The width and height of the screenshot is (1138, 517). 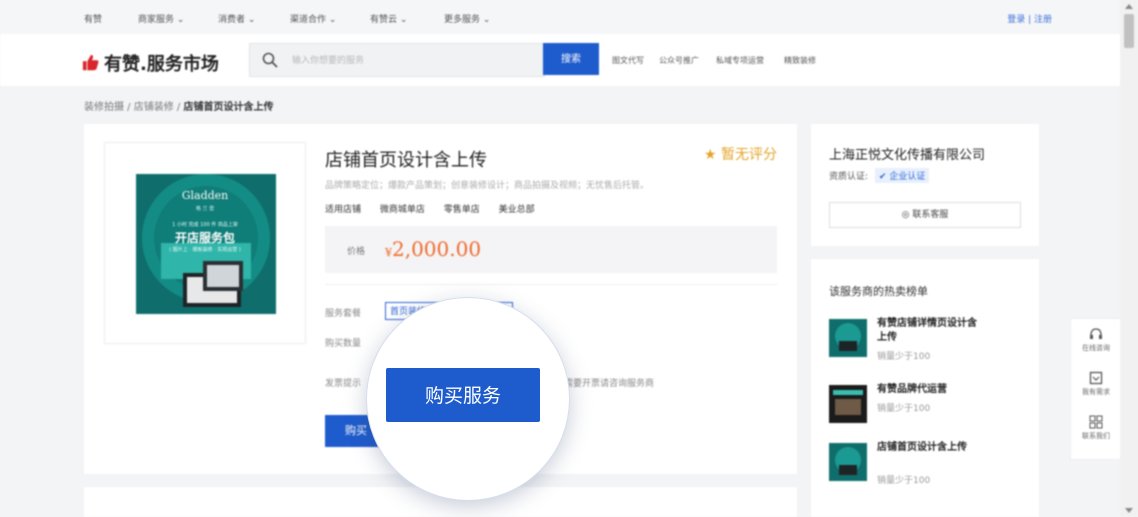 I want to click on side-tool-demand: 我有需求, so click(x=1096, y=384).